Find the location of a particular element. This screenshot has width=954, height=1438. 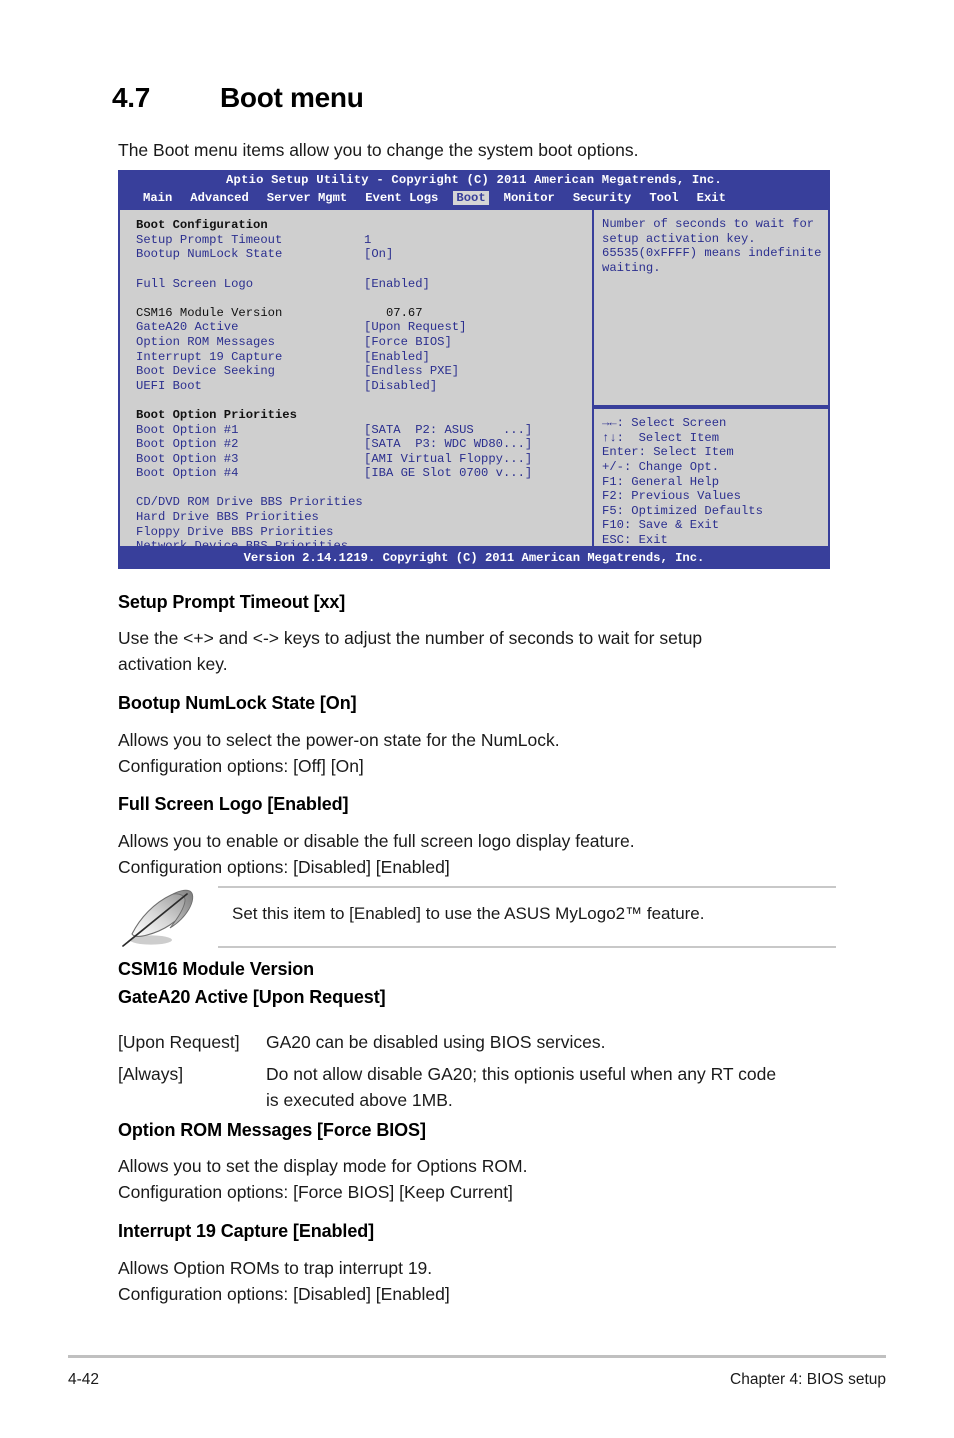

bios-item-value: 1 is located at coordinates (368, 239).